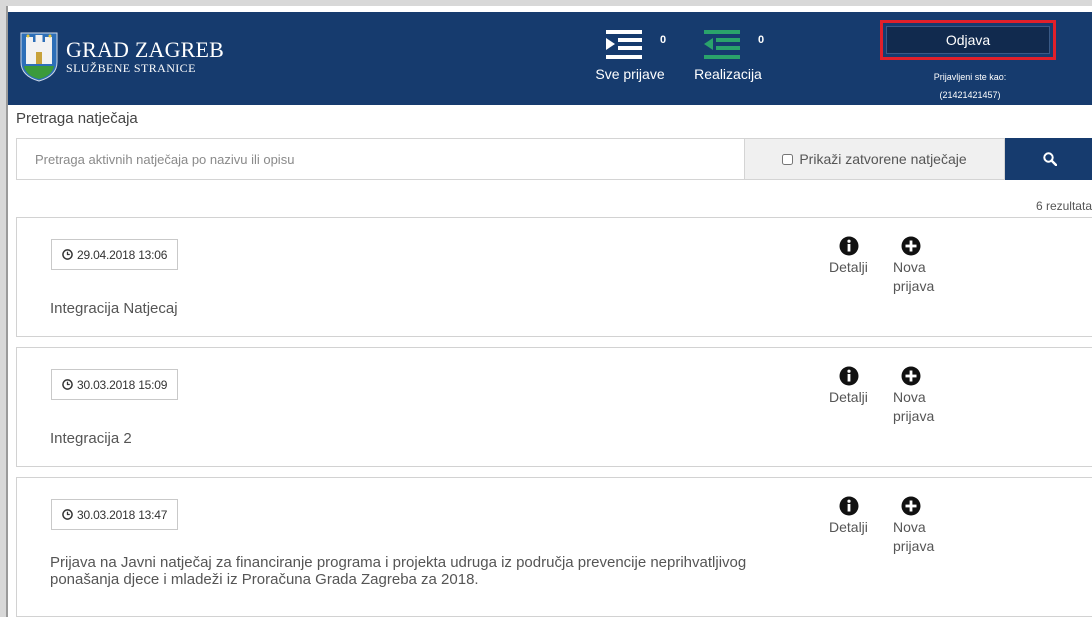 This screenshot has width=1092, height=617. What do you see at coordinates (728, 74) in the screenshot?
I see `realizacija-label: Realizacija` at bounding box center [728, 74].